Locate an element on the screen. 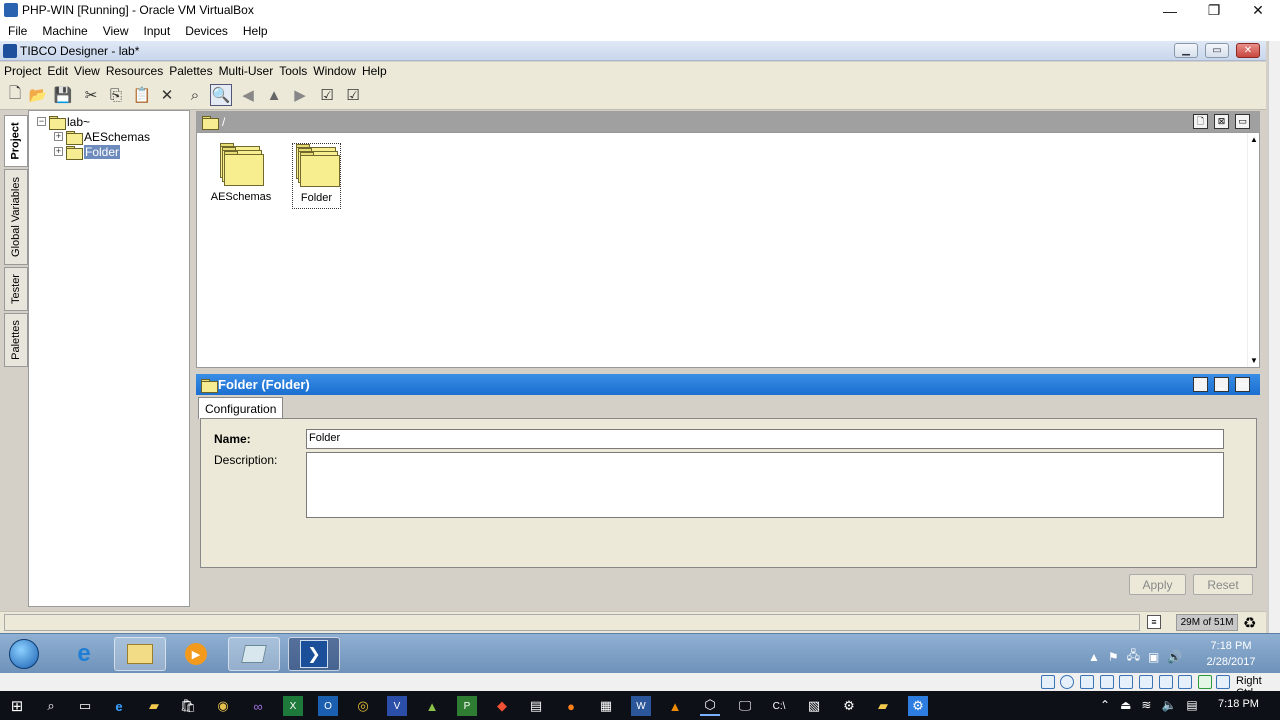  shared-folders-status-icon is located at coordinates (1146, 682).